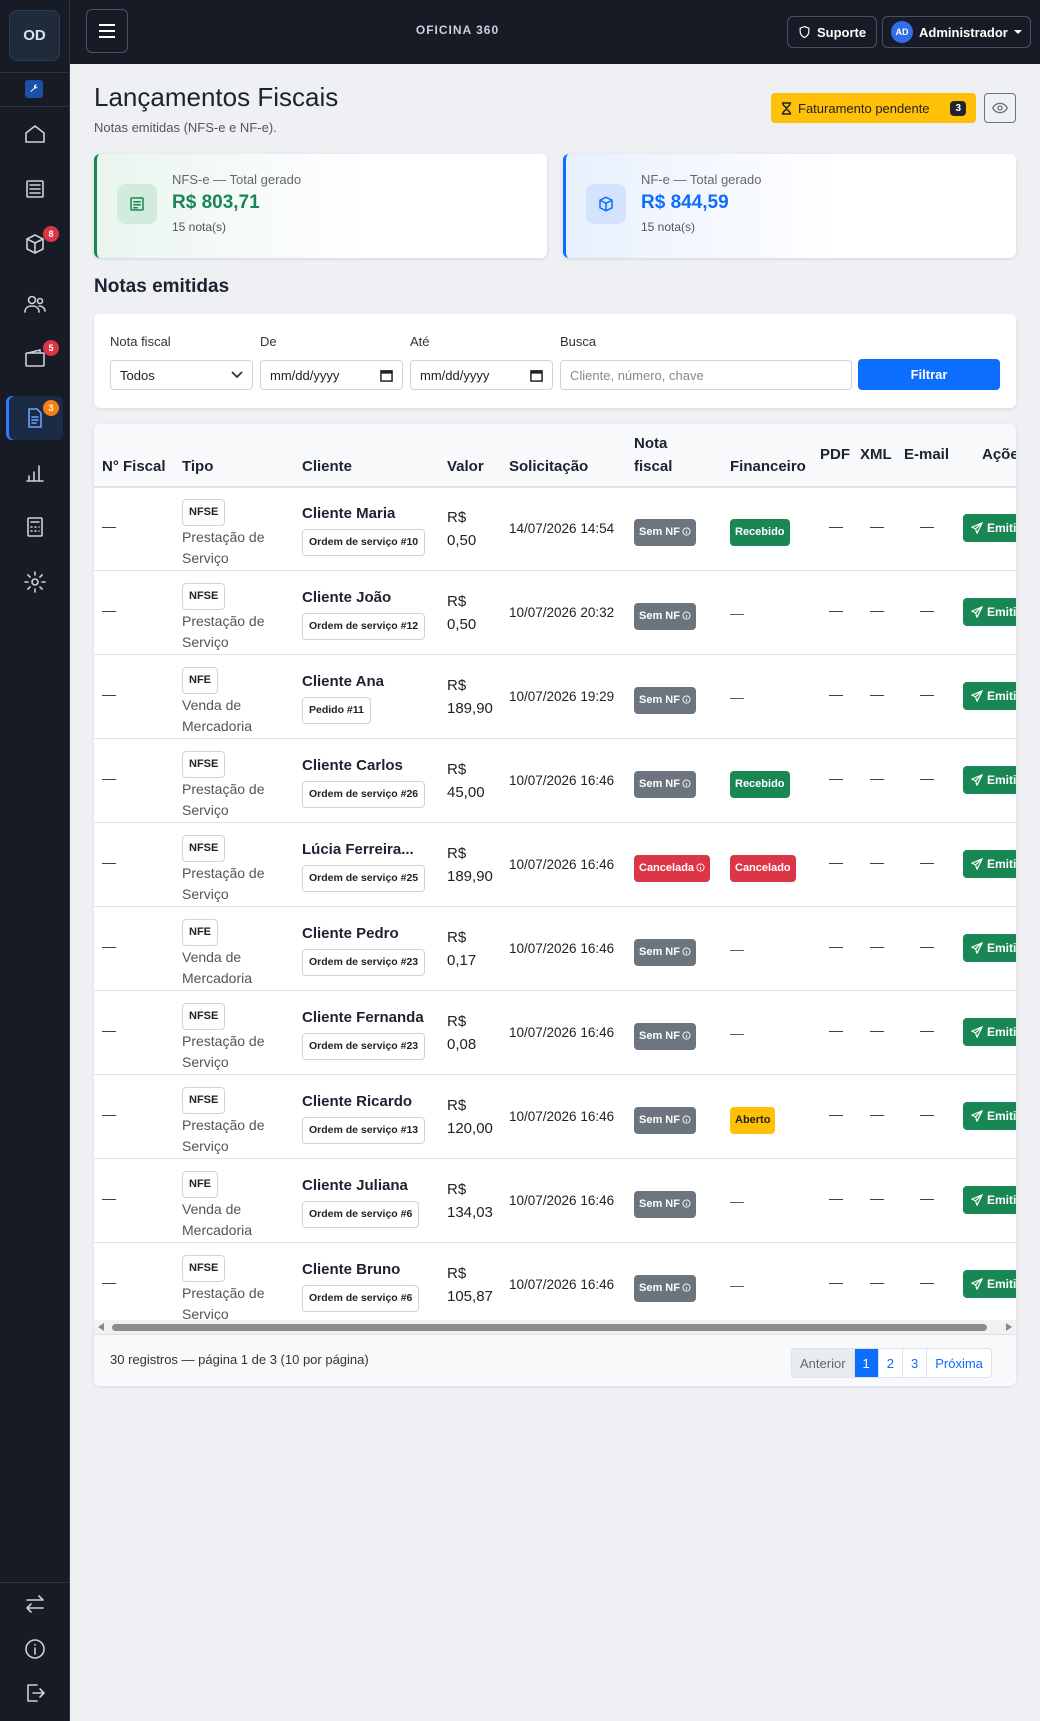  What do you see at coordinates (701, 179) in the screenshot?
I see `nfe-total-label: NF-e — Total gerado` at bounding box center [701, 179].